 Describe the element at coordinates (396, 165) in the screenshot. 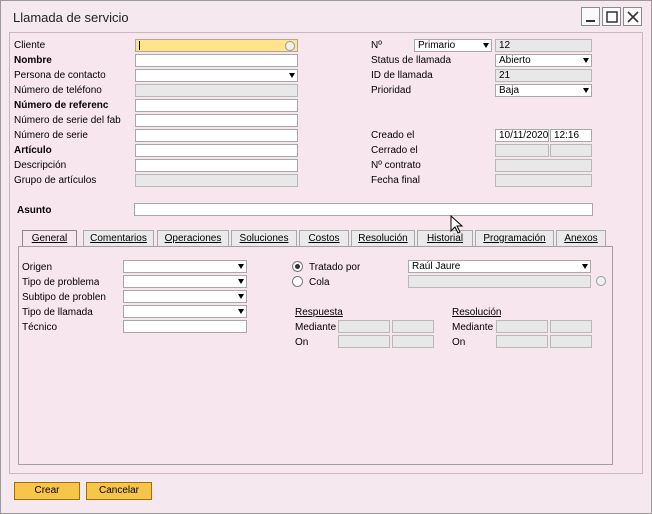

I see `contract-number-label: Nº contrato` at that location.